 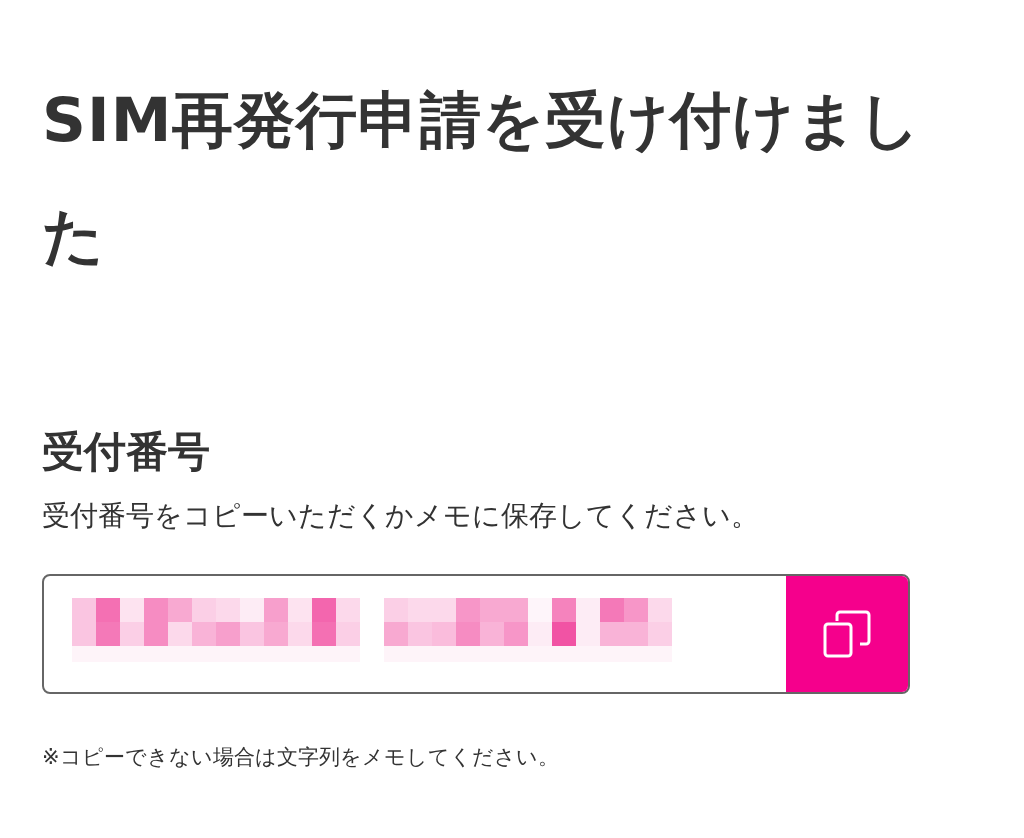 I want to click on copy-button, so click(x=847, y=634).